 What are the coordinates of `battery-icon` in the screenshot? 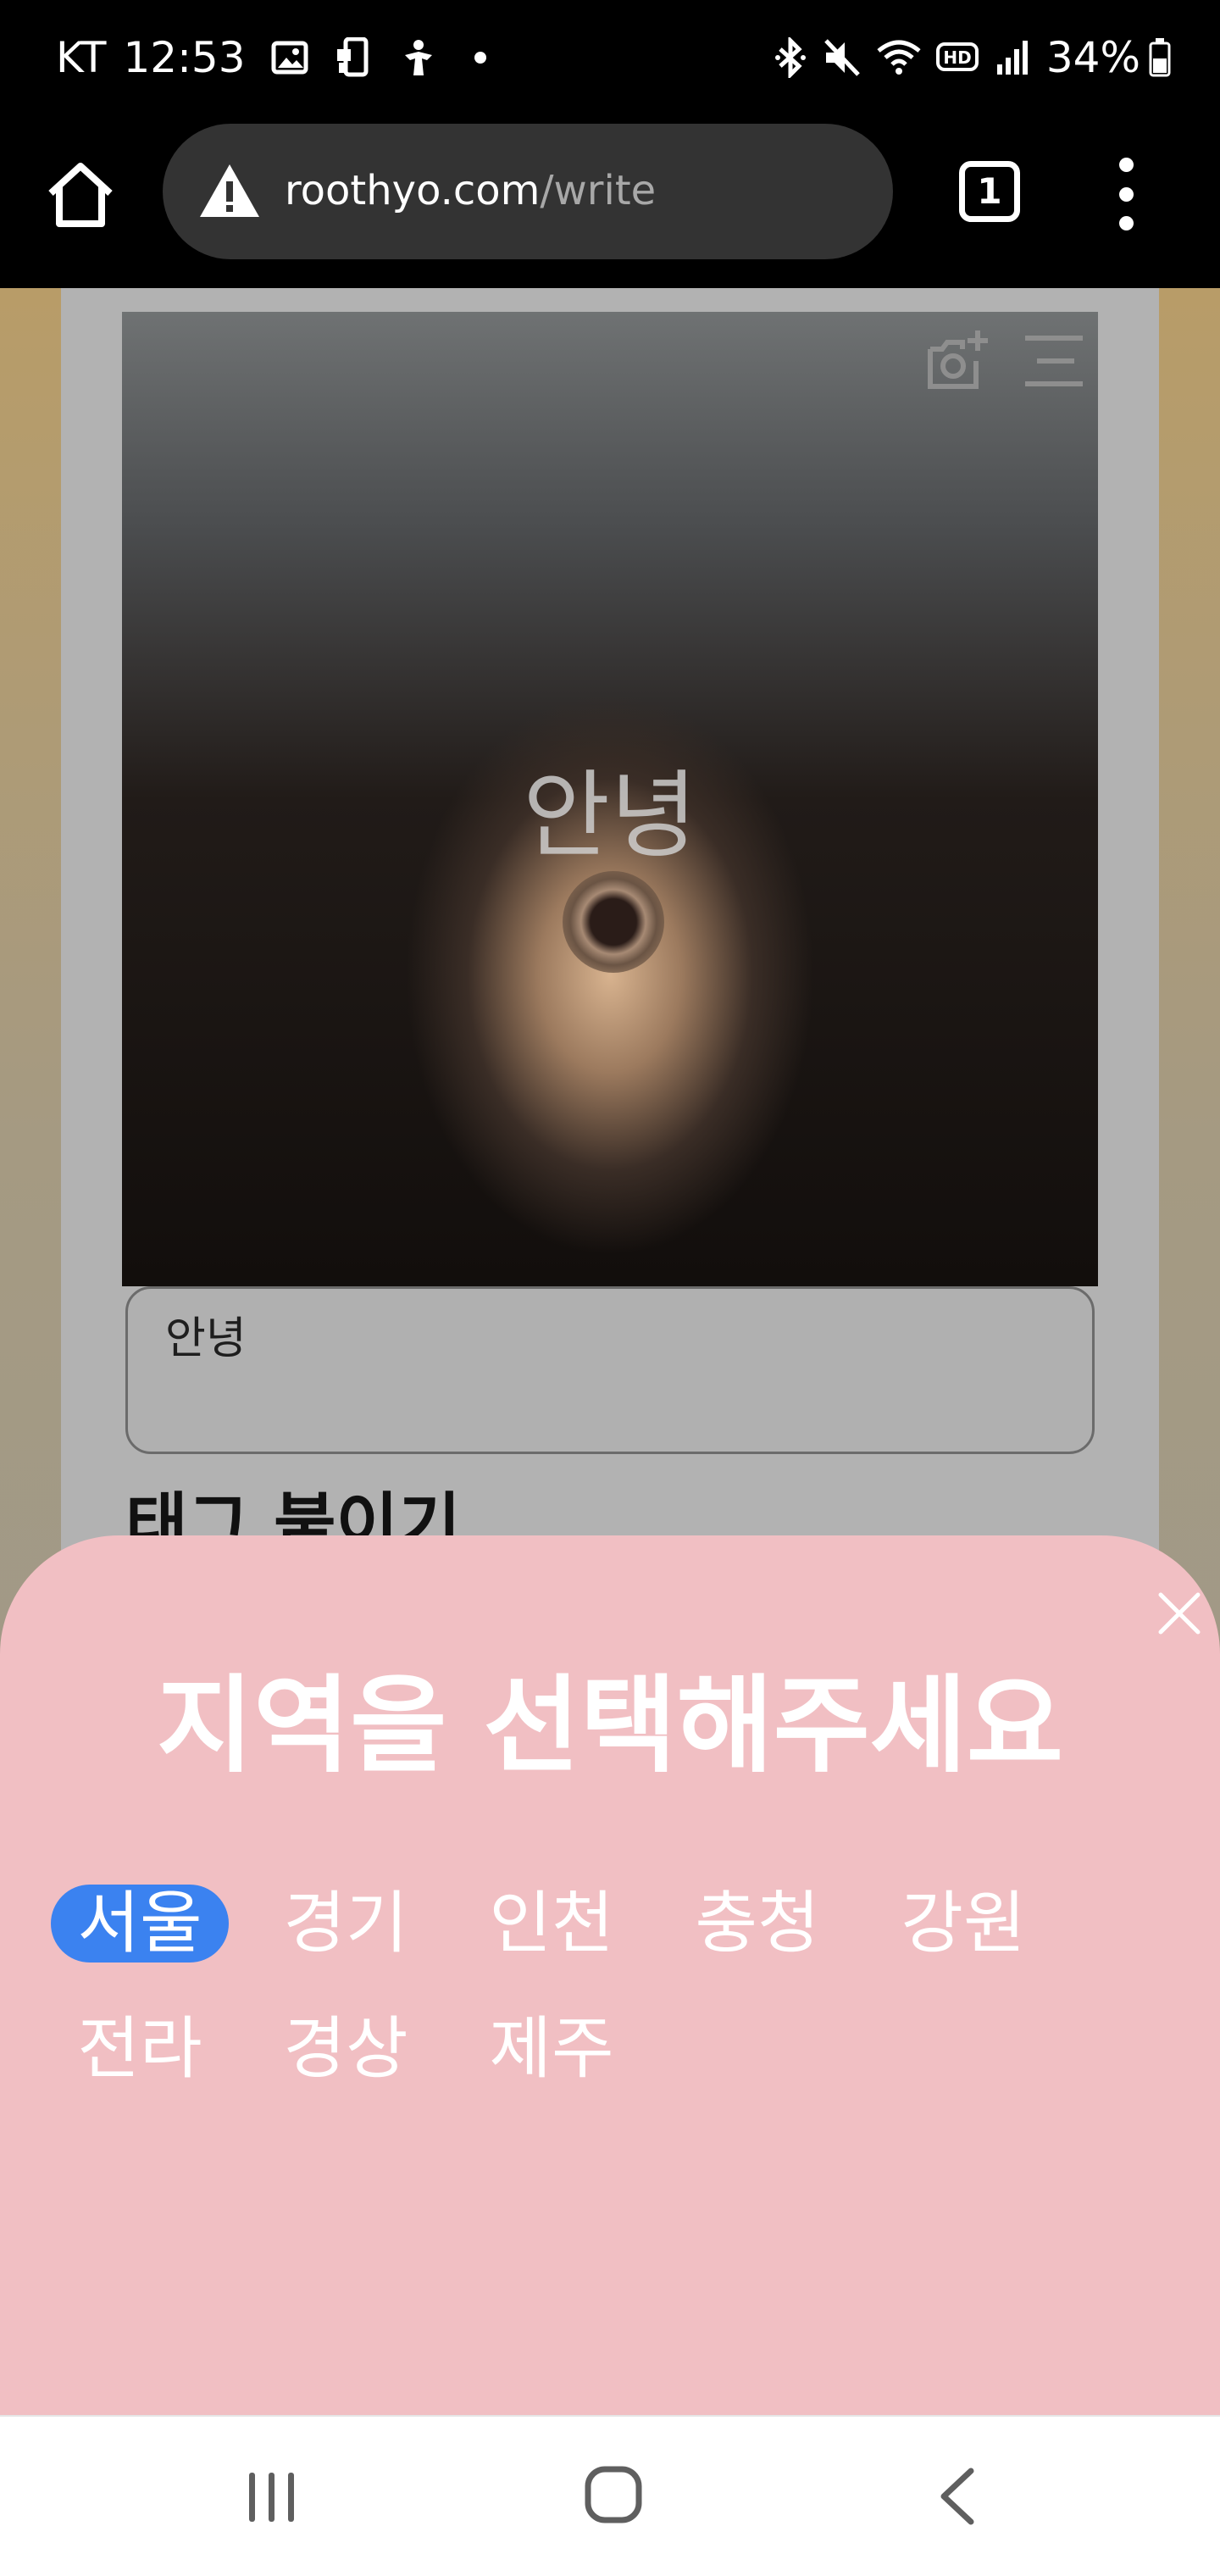 It's located at (1160, 57).